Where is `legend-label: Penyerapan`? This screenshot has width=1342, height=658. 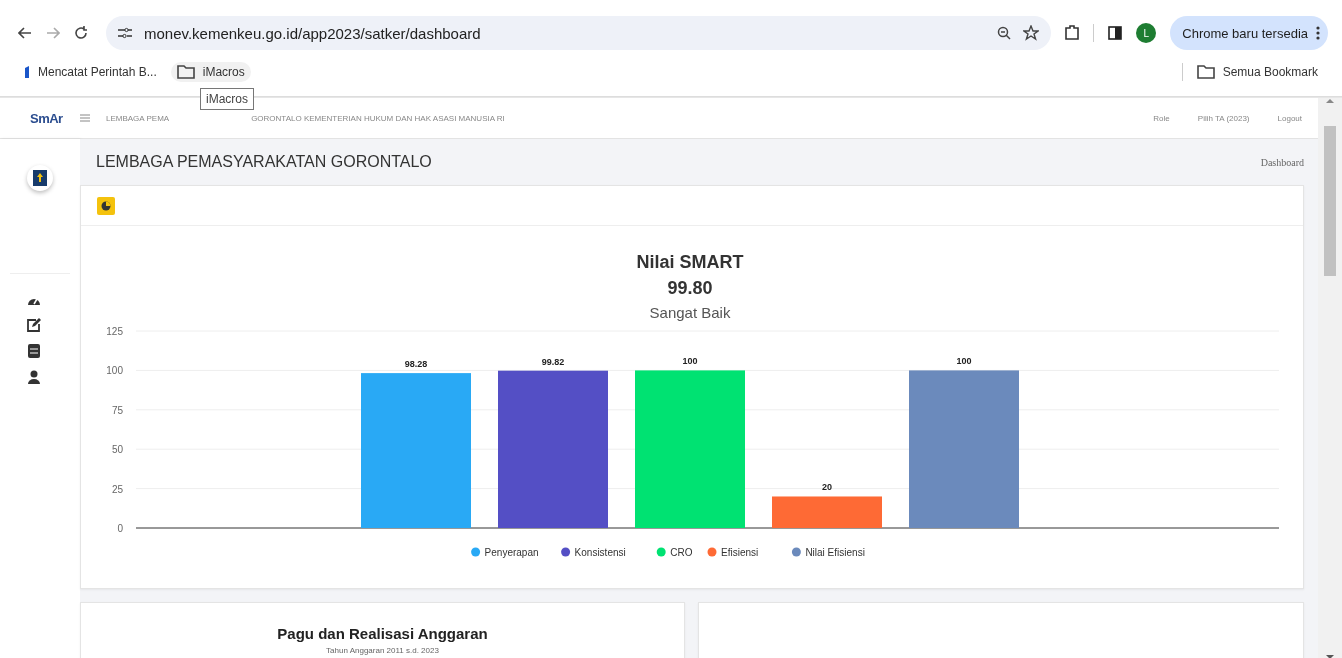 legend-label: Penyerapan is located at coordinates (511, 552).